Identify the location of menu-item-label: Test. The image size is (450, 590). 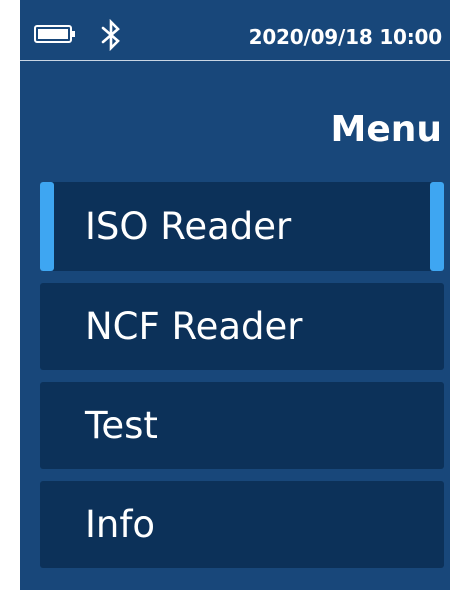
(121, 425).